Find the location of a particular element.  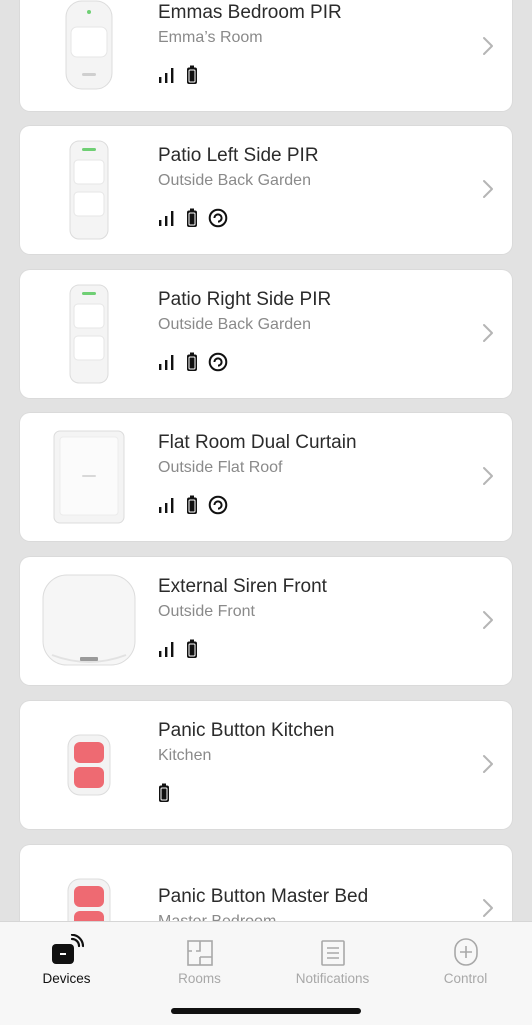

notifications-icon is located at coordinates (332, 953).